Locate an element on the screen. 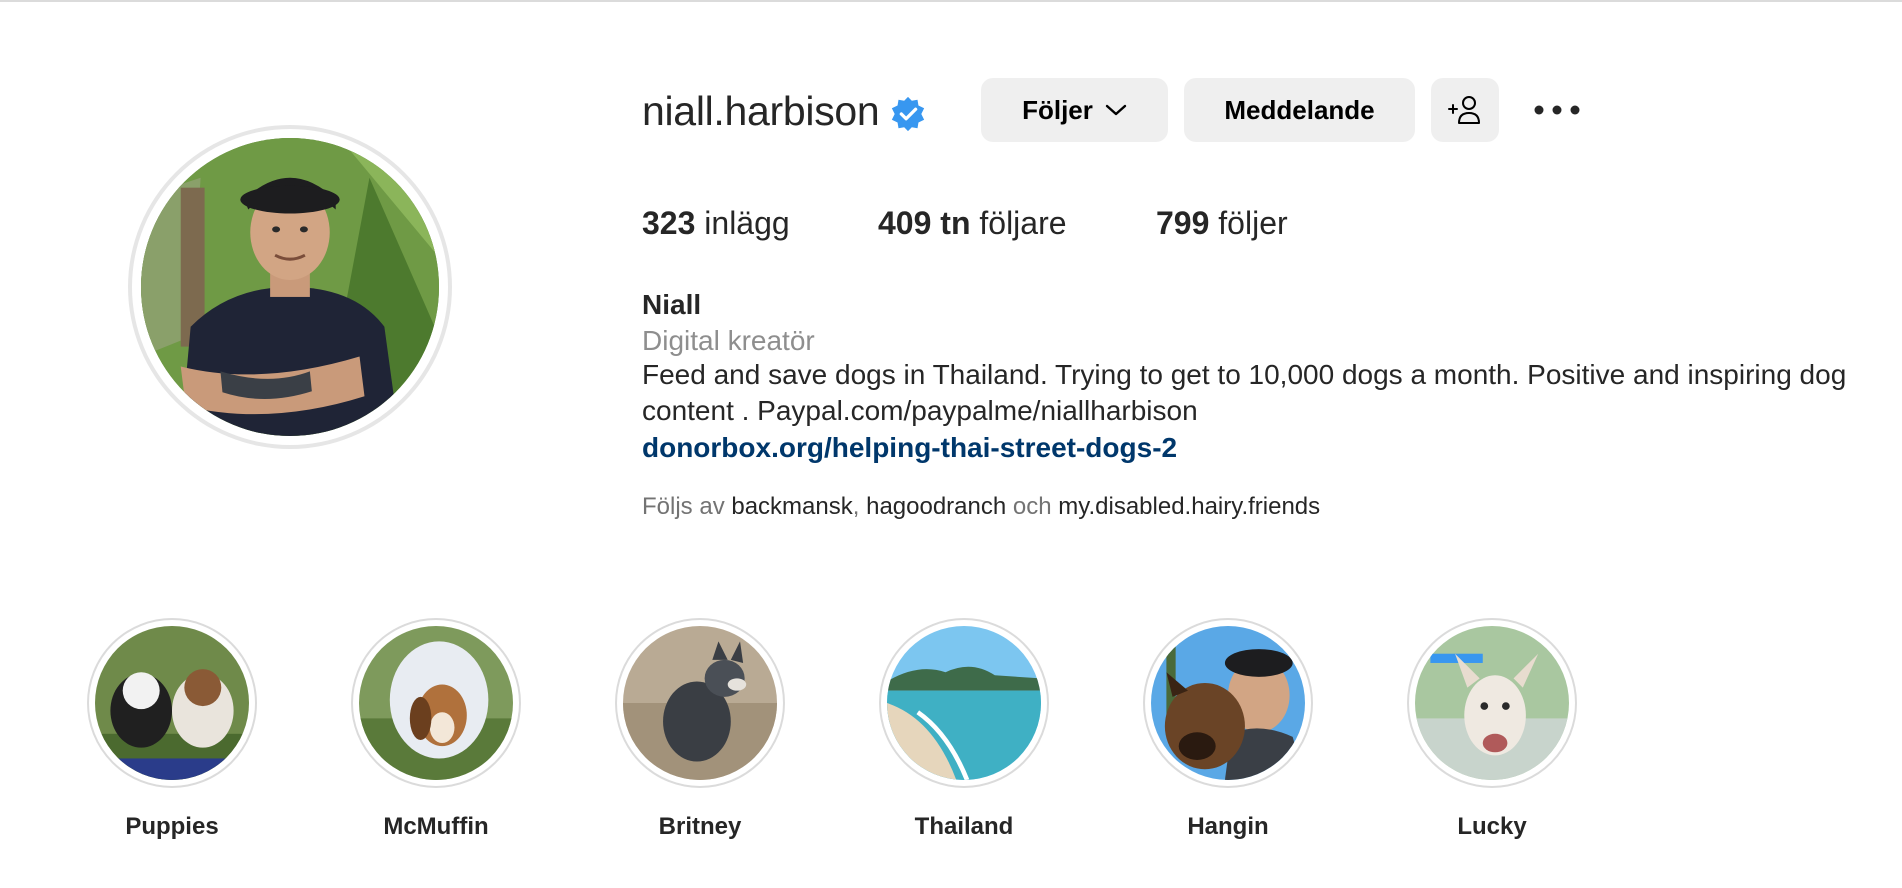  highlight-hangin: Hangin is located at coordinates (1228, 730).